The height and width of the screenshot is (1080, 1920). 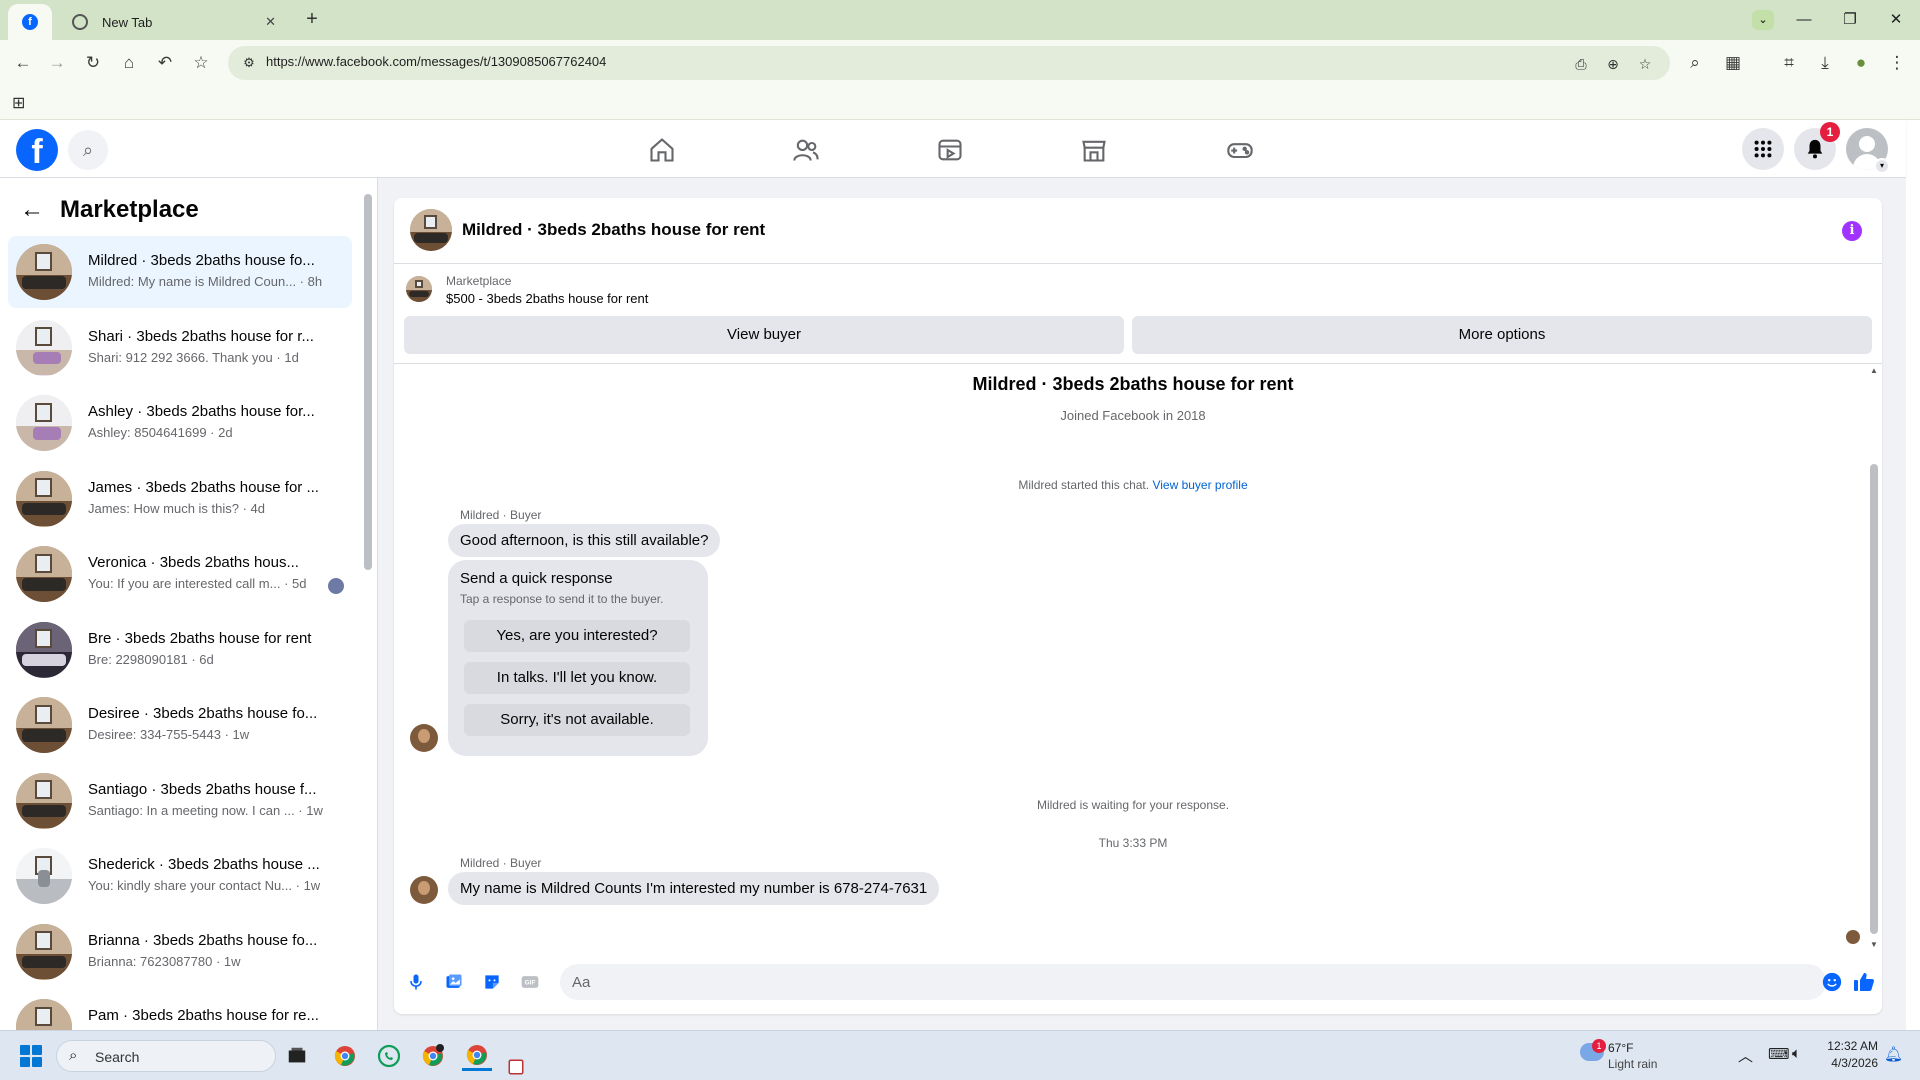 What do you see at coordinates (249, 63) in the screenshot?
I see `site-settings-icon: ⚙` at bounding box center [249, 63].